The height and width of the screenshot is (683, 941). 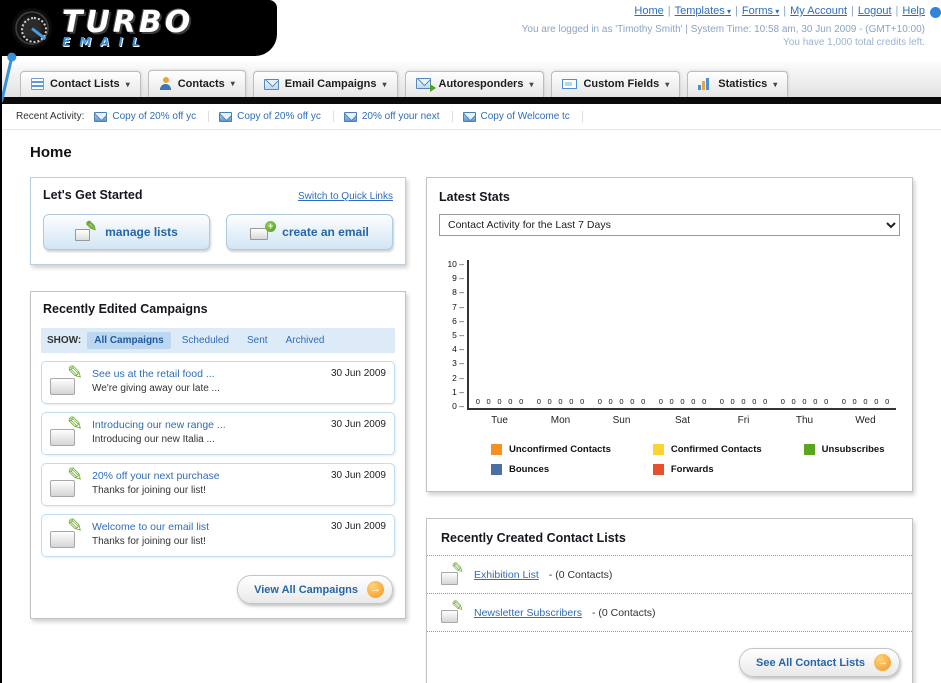 What do you see at coordinates (128, 22) in the screenshot?
I see `logo-title: TURBO` at bounding box center [128, 22].